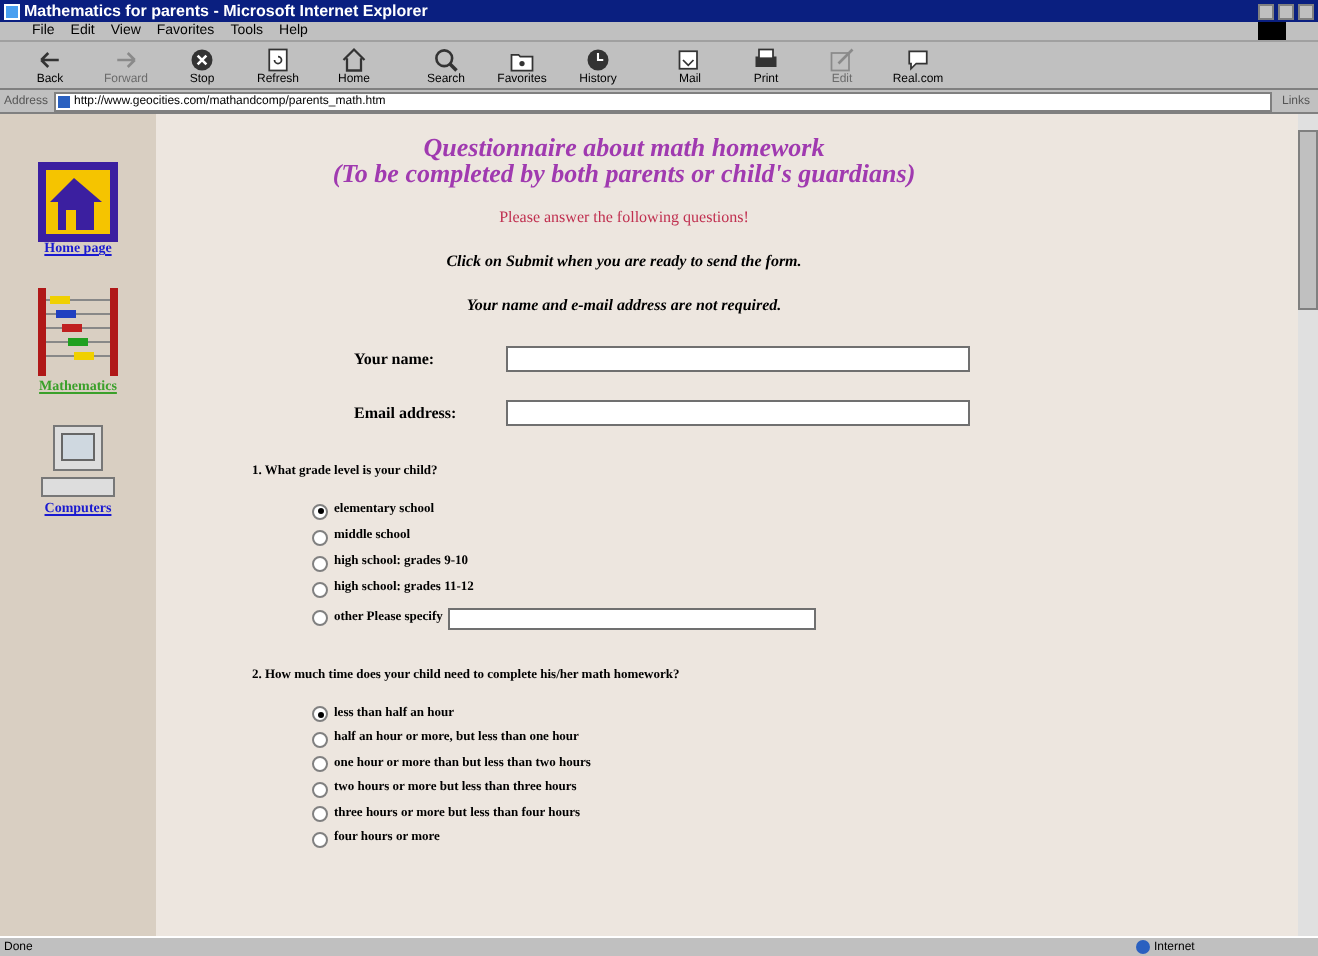 The height and width of the screenshot is (956, 1318). I want to click on page-icon, so click(64, 101).